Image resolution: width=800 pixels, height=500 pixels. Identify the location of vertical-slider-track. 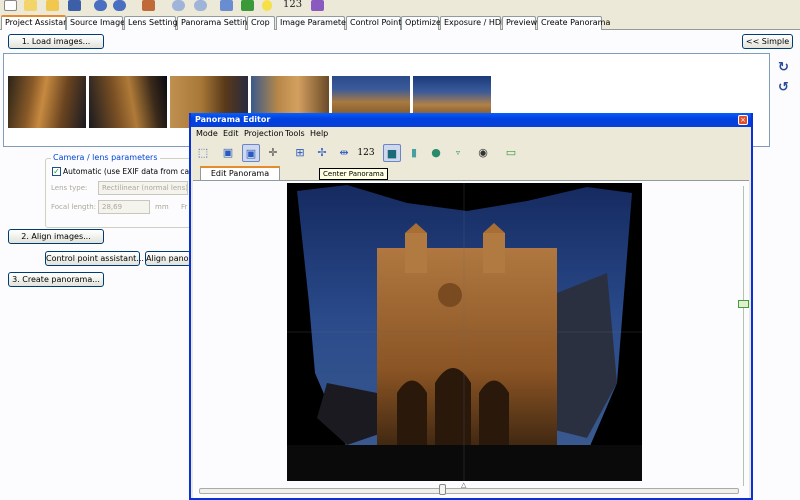
(743, 336).